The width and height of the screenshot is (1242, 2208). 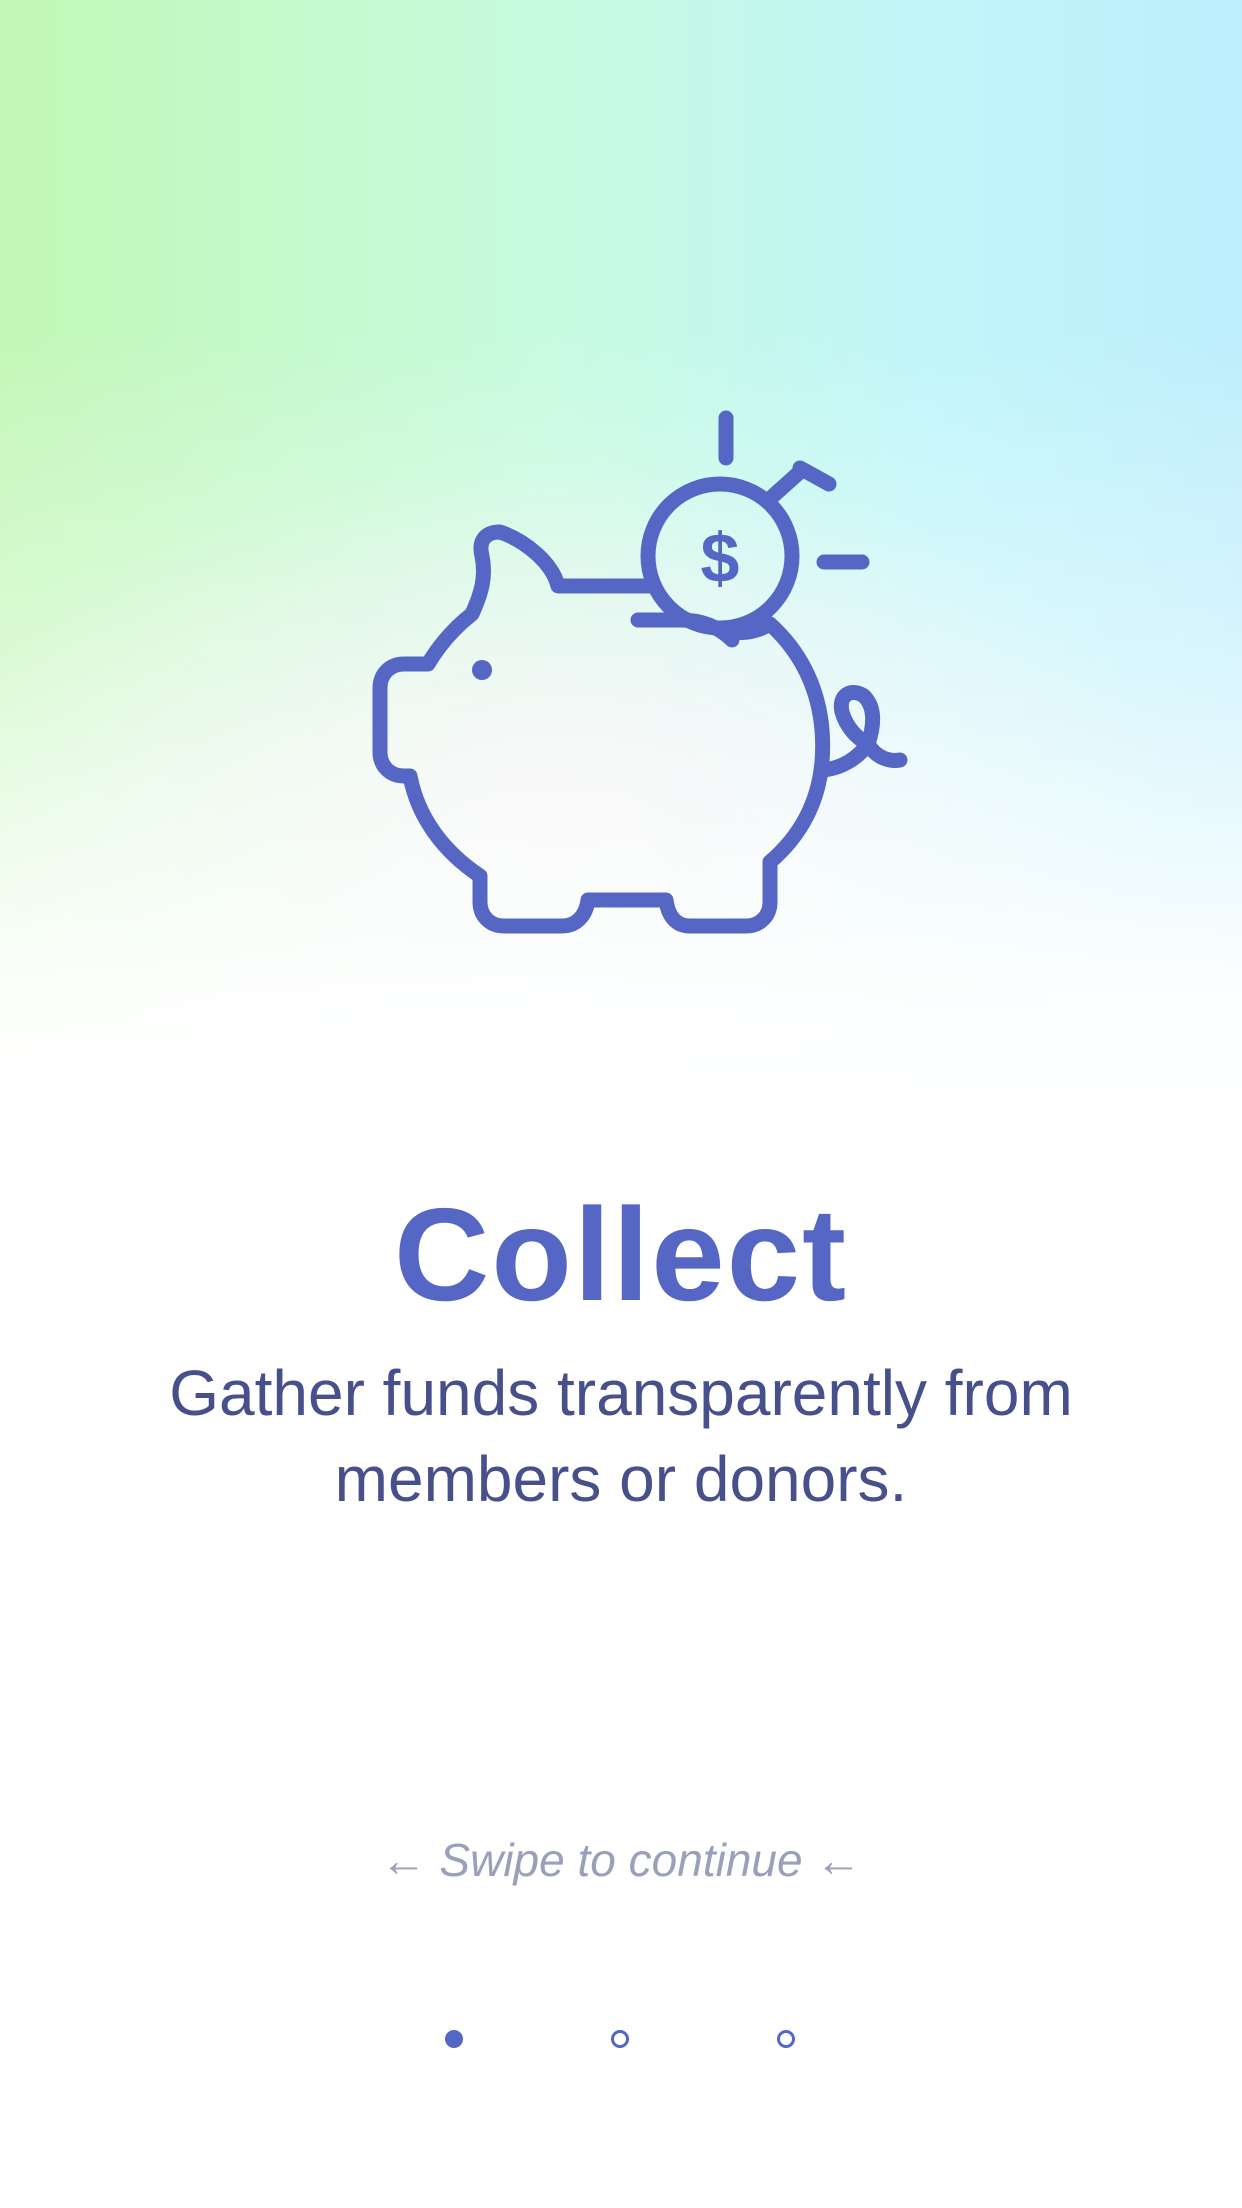 What do you see at coordinates (640, 680) in the screenshot?
I see `piggy-bank-coin-icon: $` at bounding box center [640, 680].